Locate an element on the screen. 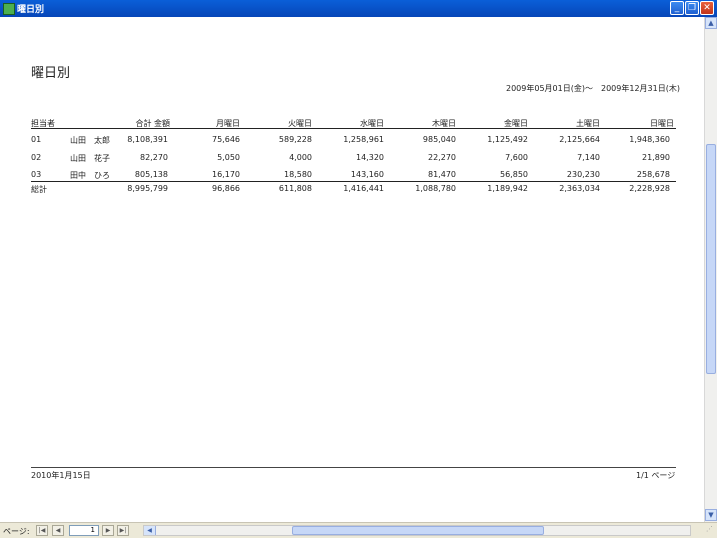  status-bar: ページ: |◀ ◀ 1 ▶ ▶| ◀ ⋰ is located at coordinates (358, 530).